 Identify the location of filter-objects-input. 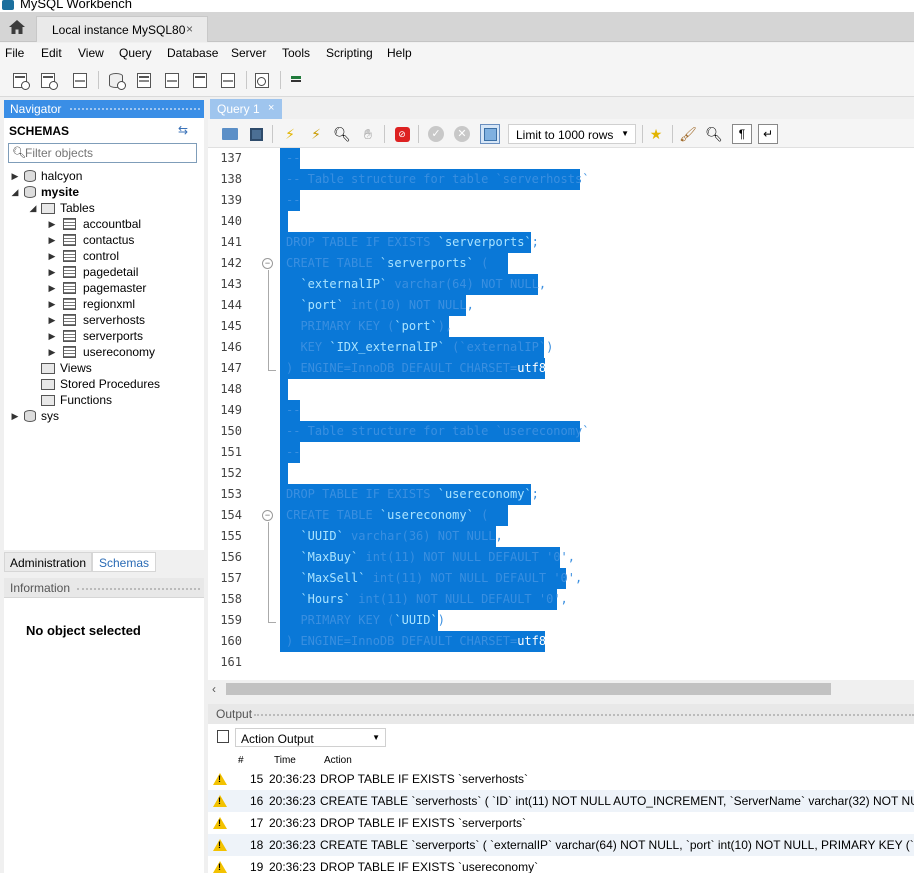
(109, 153).